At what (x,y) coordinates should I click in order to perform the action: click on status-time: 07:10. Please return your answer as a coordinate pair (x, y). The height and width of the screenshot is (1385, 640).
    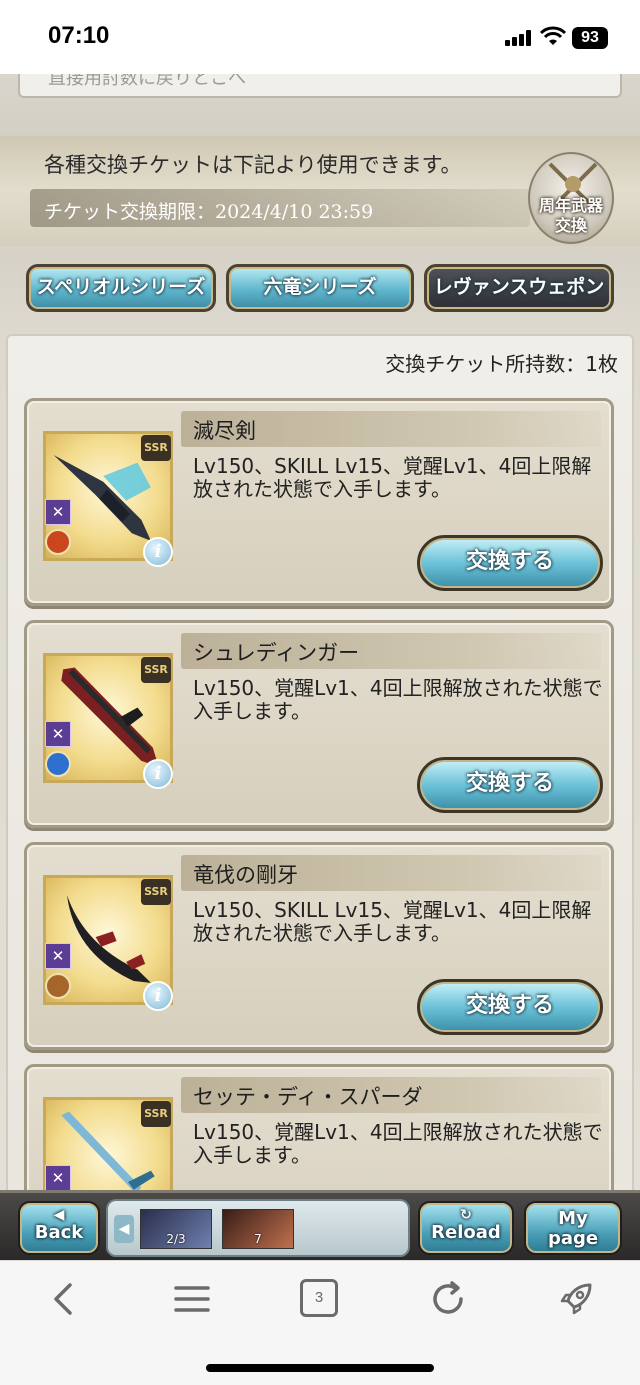
    Looking at the image, I should click on (79, 35).